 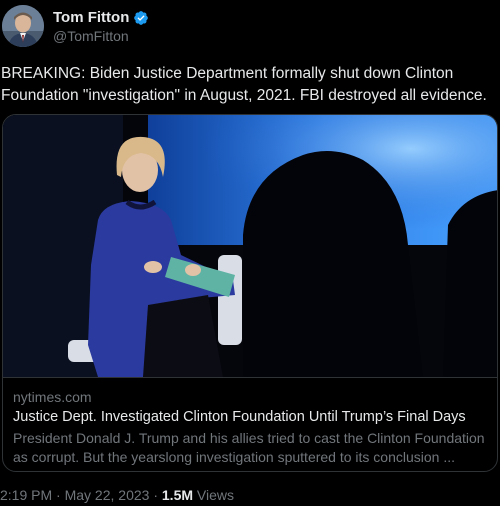 I want to click on link-domain: nytimes.com, so click(x=52, y=397).